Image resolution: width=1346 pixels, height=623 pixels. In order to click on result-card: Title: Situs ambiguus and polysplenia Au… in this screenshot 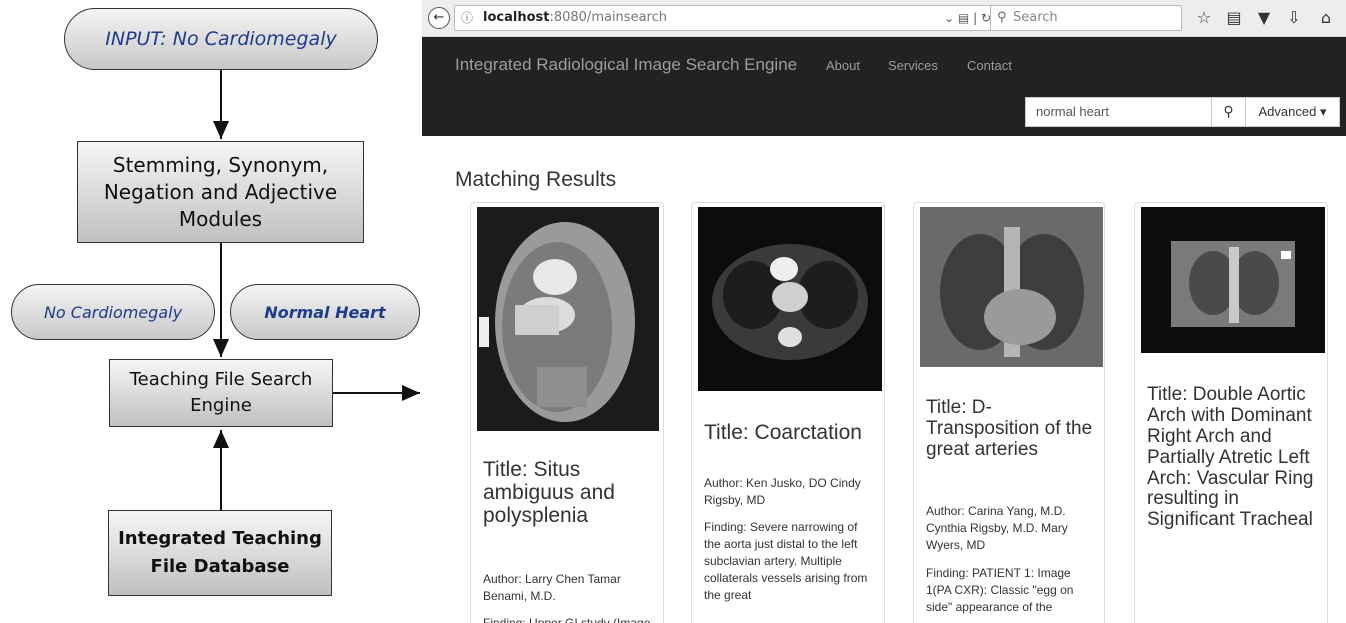, I will do `click(567, 412)`.